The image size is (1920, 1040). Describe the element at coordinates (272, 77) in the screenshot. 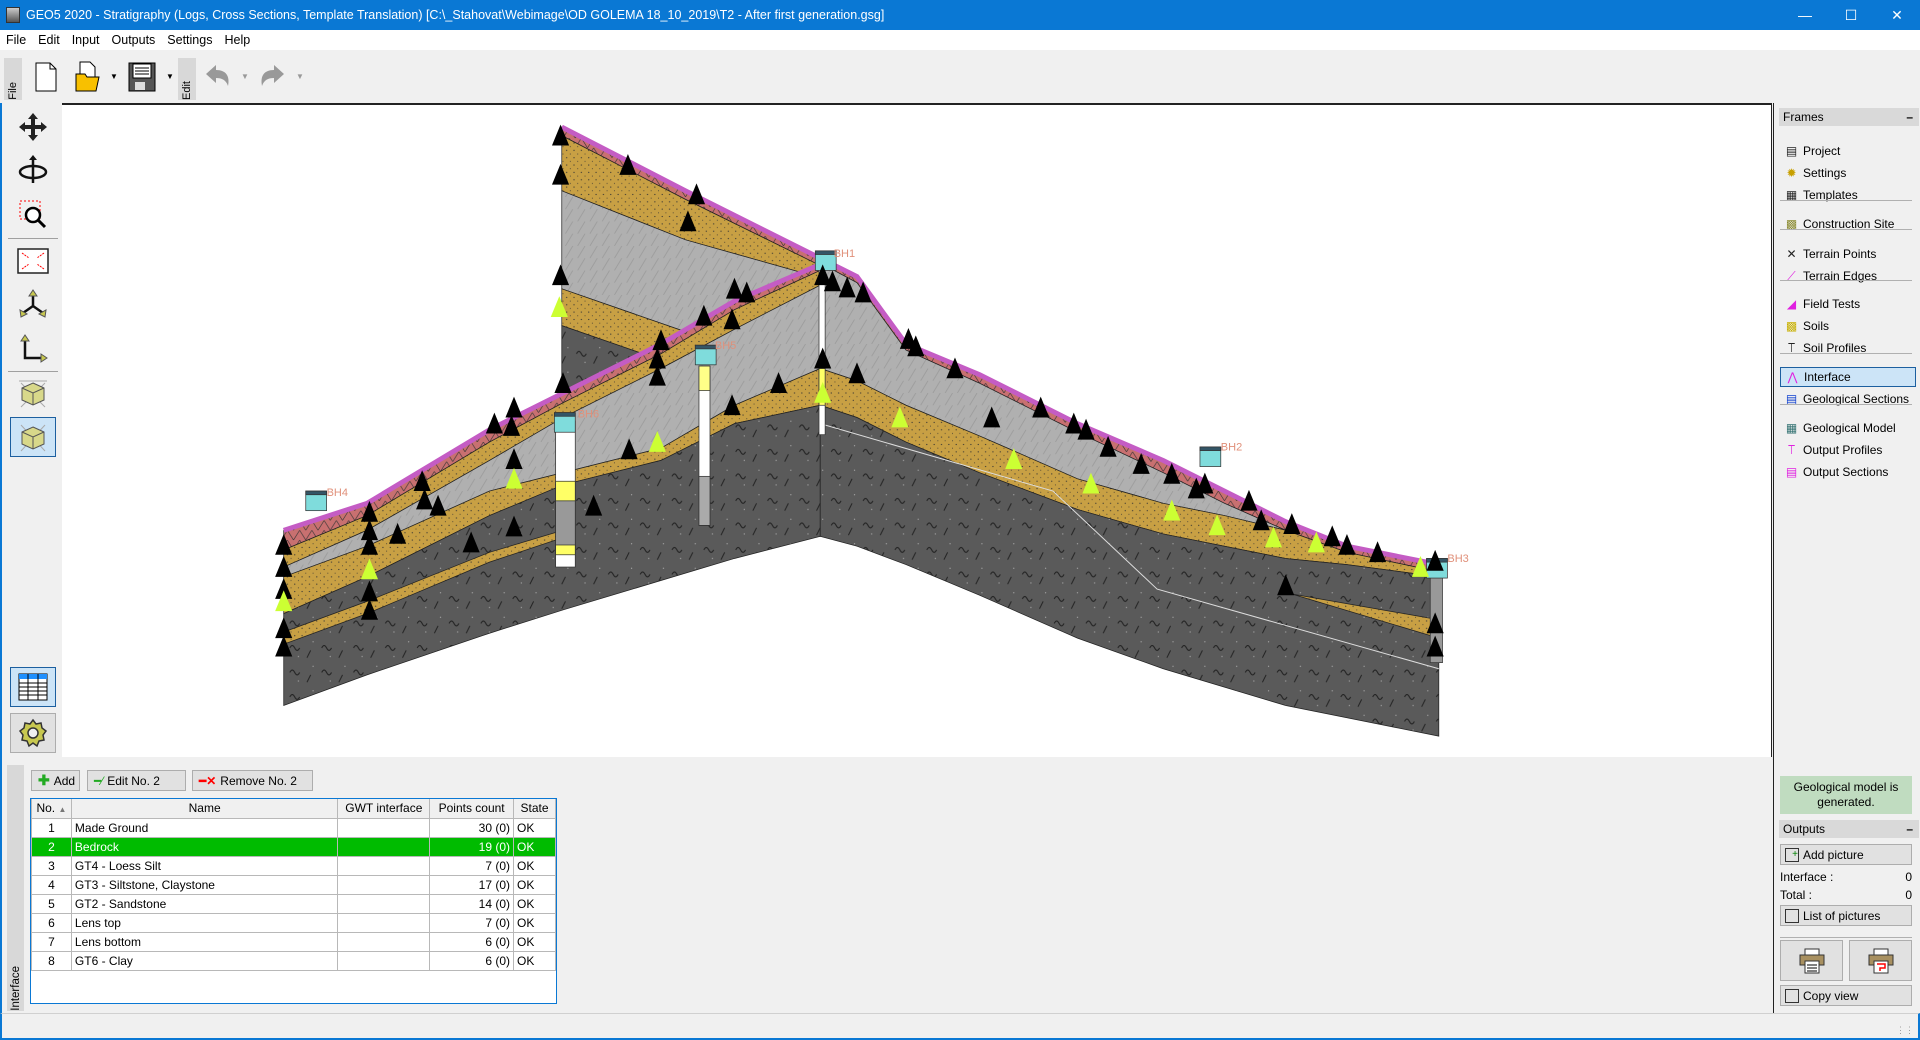

I see `redo-icon` at that location.